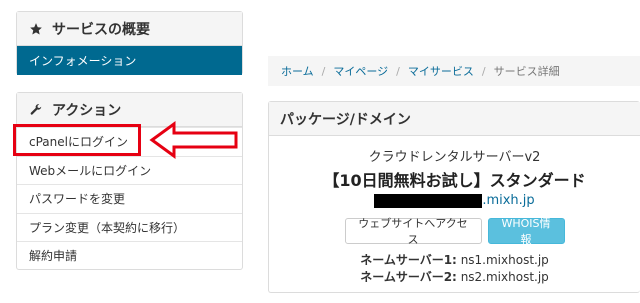 The image size is (640, 303). I want to click on actions-title: アクション, so click(87, 110).